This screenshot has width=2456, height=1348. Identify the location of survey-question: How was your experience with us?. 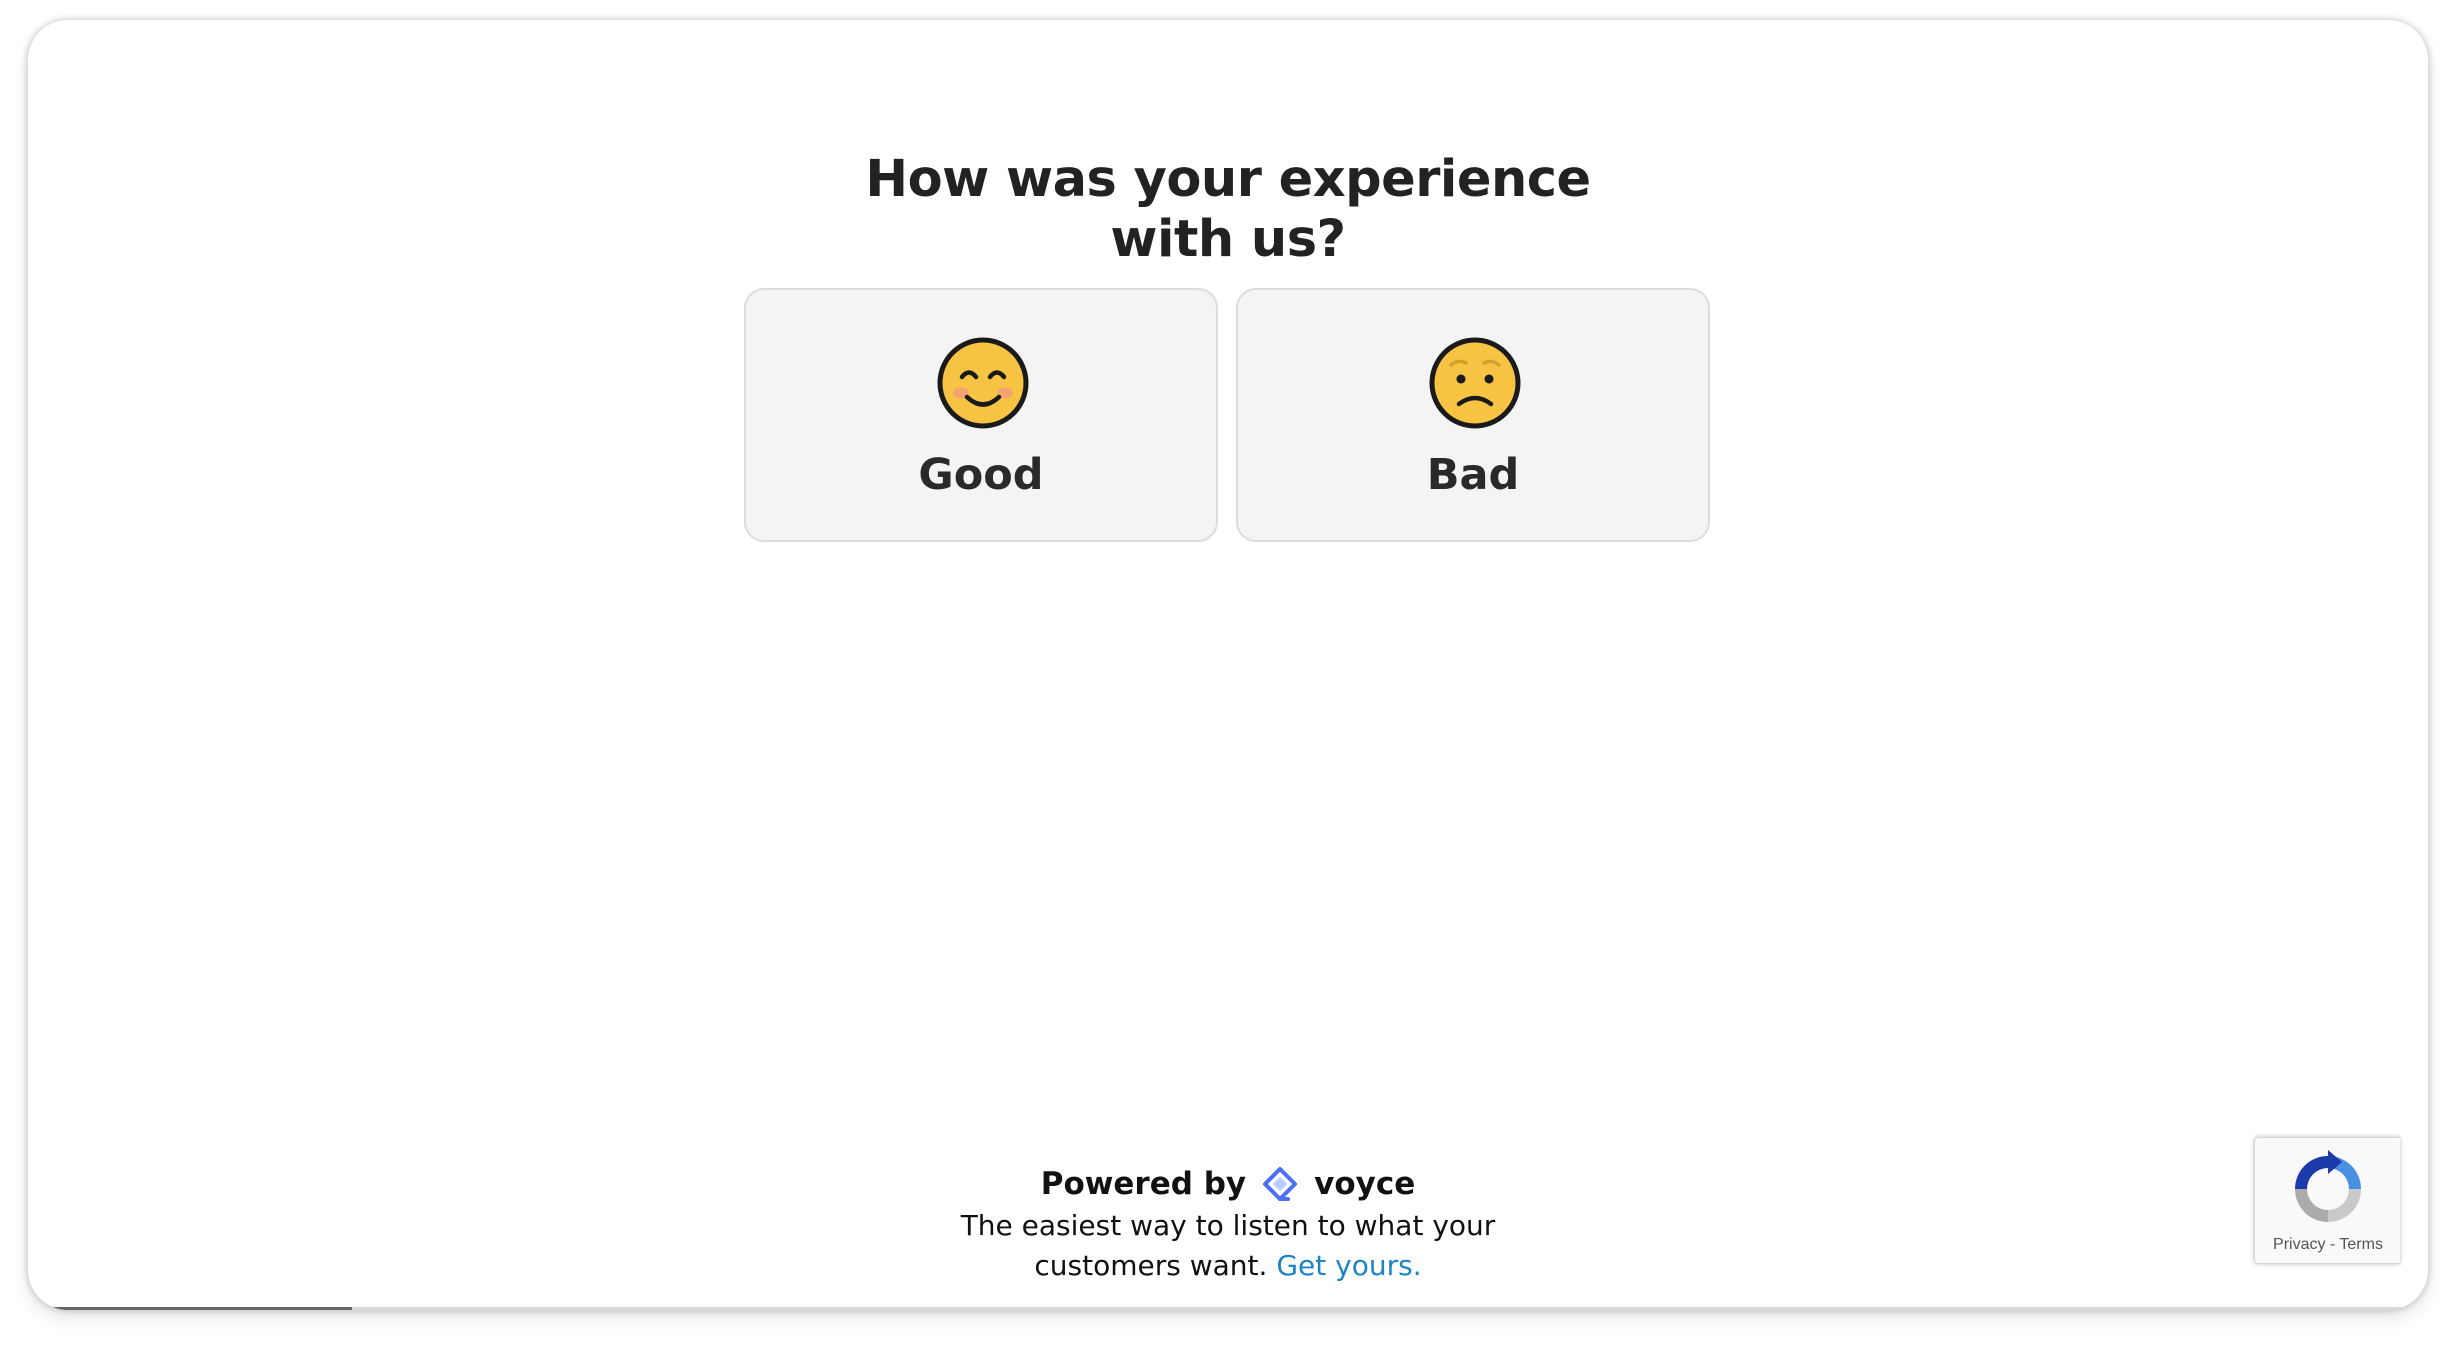
(1228, 210).